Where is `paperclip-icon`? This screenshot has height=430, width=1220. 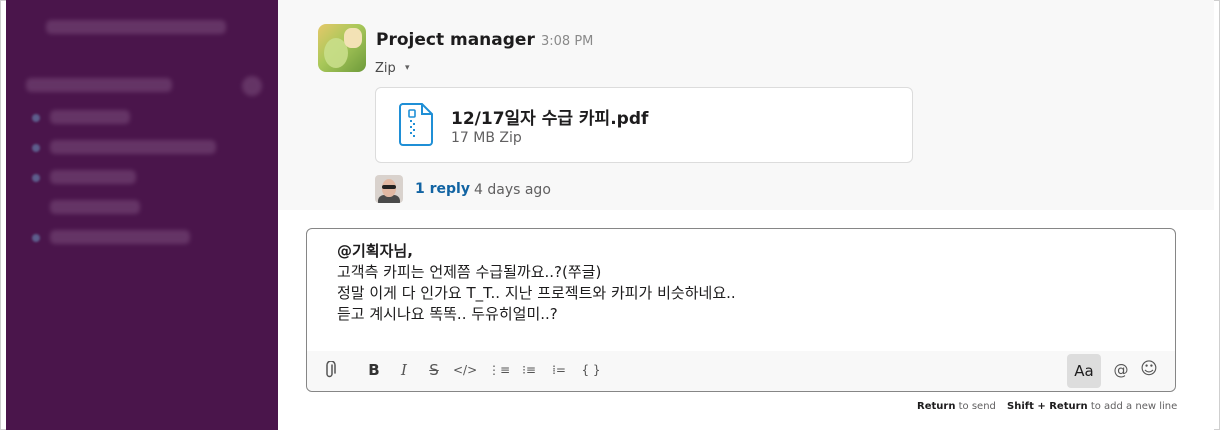 paperclip-icon is located at coordinates (331, 369).